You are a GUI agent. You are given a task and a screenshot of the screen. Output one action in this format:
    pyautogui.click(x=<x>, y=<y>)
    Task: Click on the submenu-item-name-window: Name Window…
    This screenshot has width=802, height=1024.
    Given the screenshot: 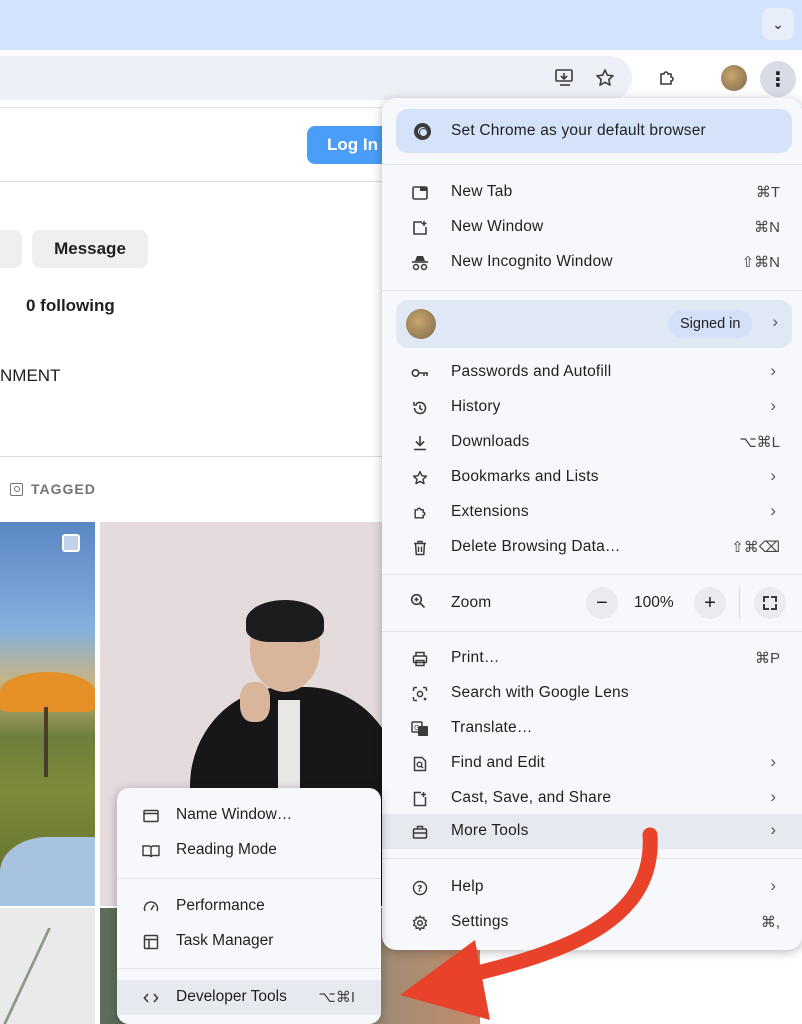 What is the action you would take?
    pyautogui.click(x=249, y=815)
    